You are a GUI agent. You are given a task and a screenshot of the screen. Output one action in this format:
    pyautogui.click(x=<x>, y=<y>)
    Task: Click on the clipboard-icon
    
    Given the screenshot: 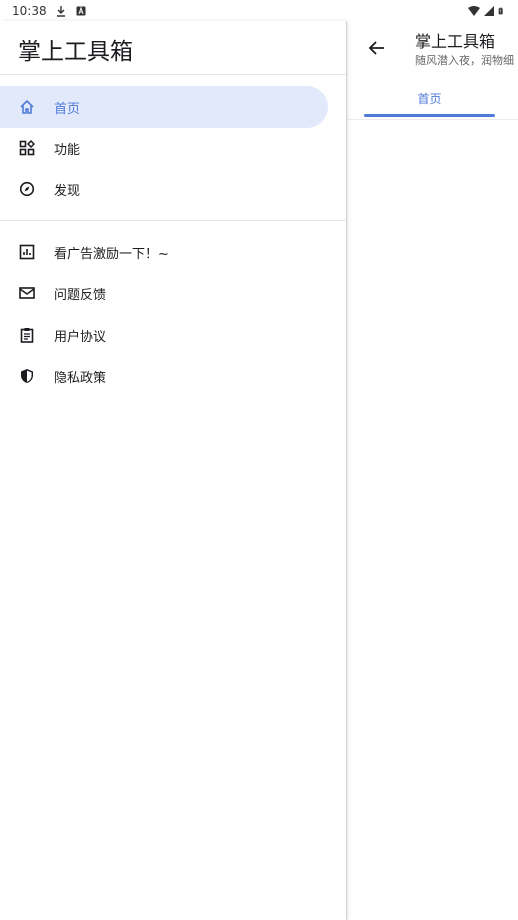 What is the action you would take?
    pyautogui.click(x=27, y=335)
    